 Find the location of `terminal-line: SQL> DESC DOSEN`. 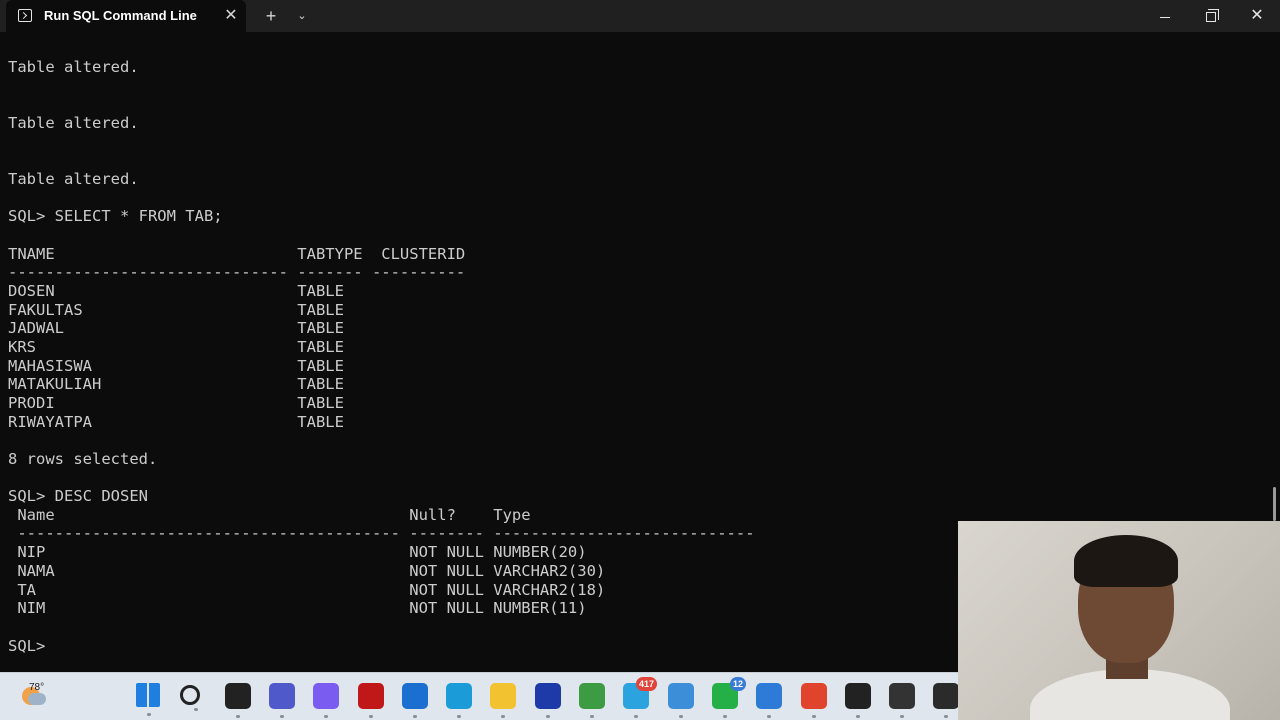

terminal-line: SQL> DESC DOSEN is located at coordinates (78, 496).